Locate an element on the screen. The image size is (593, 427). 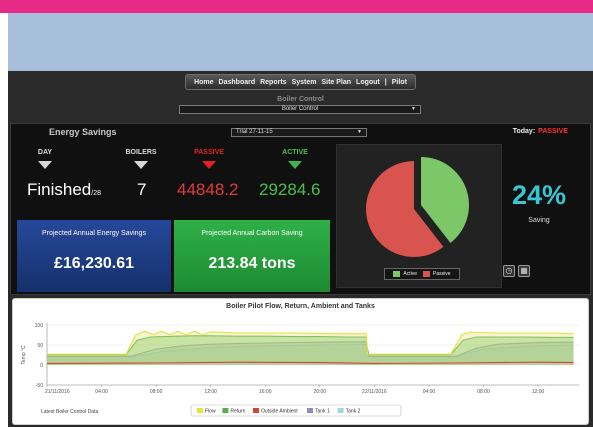
legend-label-flow: Flow is located at coordinates (210, 412).